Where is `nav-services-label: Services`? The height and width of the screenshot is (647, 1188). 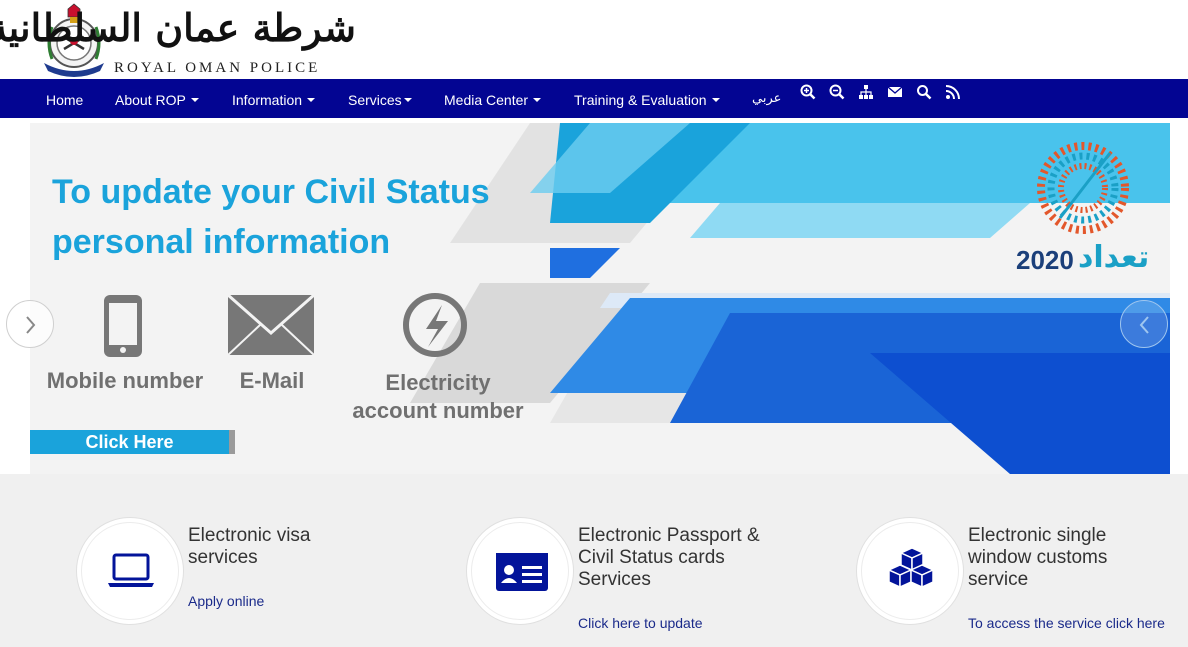
nav-services-label: Services is located at coordinates (375, 100).